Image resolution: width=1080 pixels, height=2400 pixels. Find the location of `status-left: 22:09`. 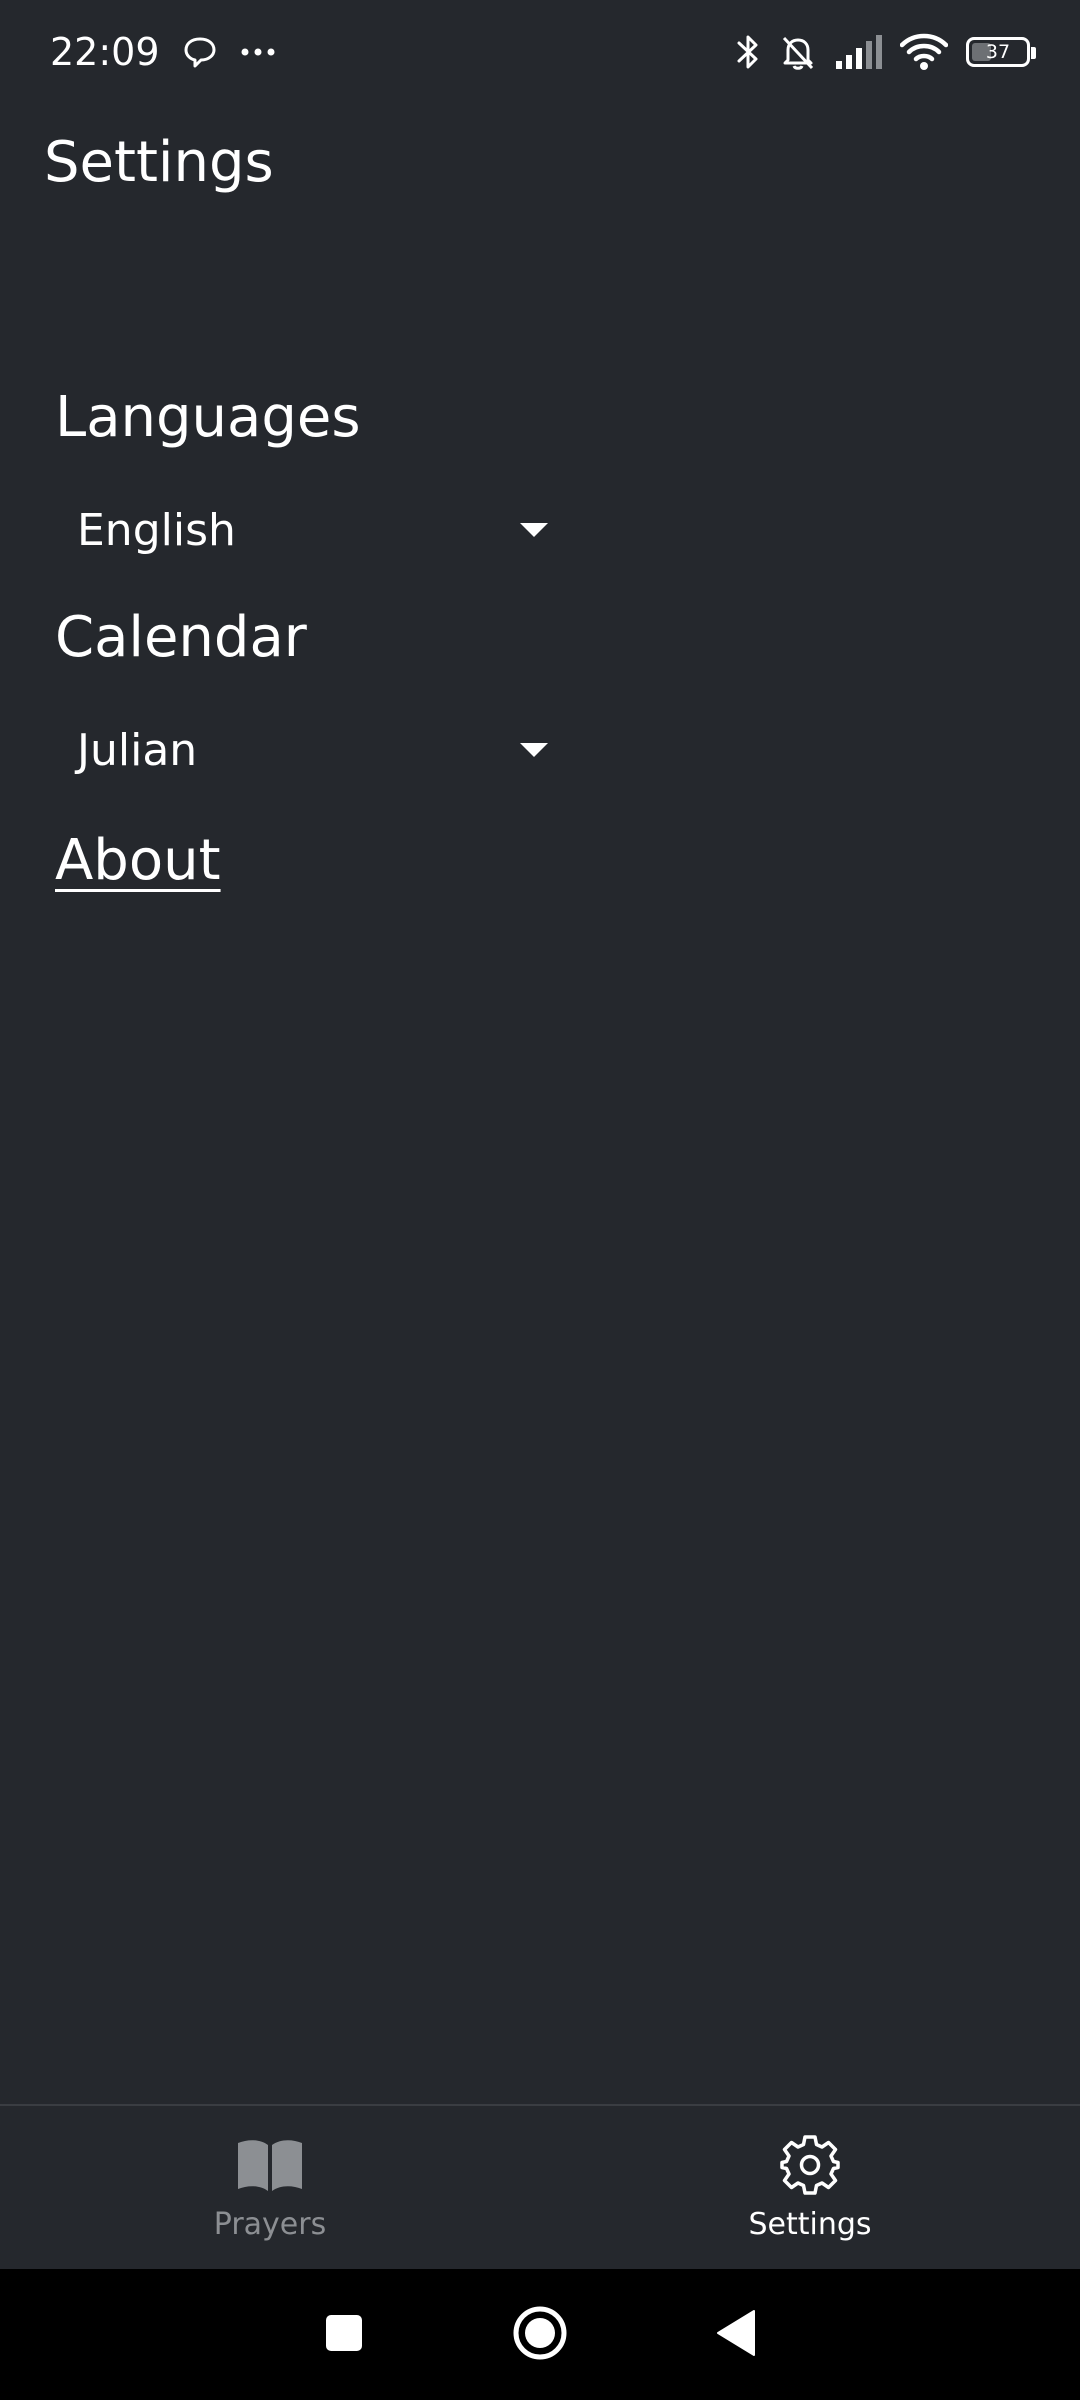

status-left: 22:09 is located at coordinates (163, 52).